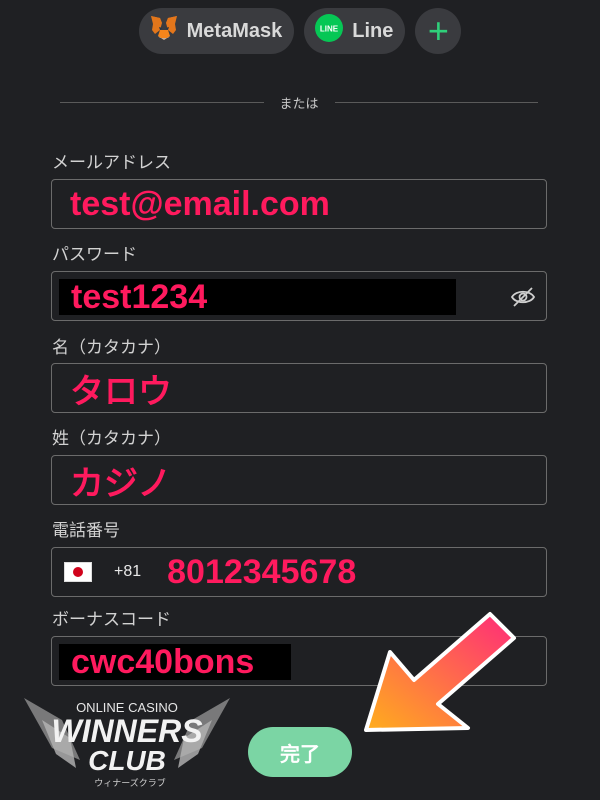 This screenshot has height=800, width=600. Describe the element at coordinates (523, 299) in the screenshot. I see `eye-slash-icon` at that location.